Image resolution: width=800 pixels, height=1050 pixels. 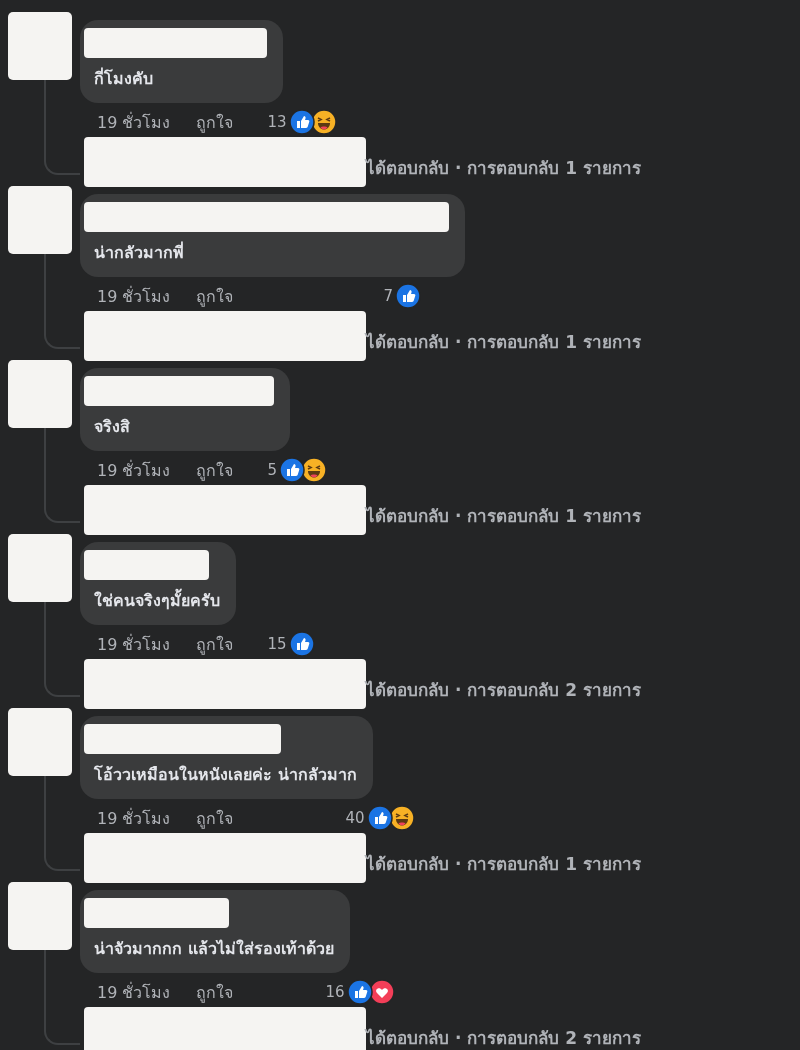 What do you see at coordinates (123, 78) in the screenshot?
I see `comment-text: กี่โมงคับ` at bounding box center [123, 78].